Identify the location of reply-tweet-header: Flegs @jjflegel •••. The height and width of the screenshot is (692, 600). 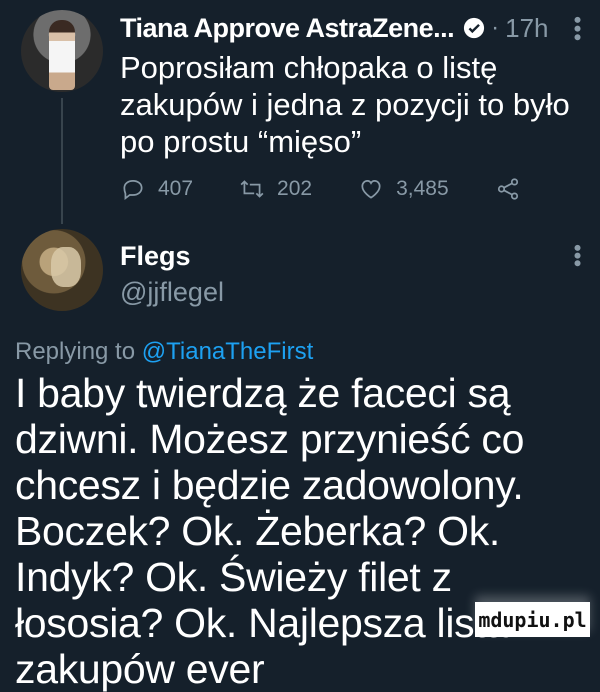
(355, 273).